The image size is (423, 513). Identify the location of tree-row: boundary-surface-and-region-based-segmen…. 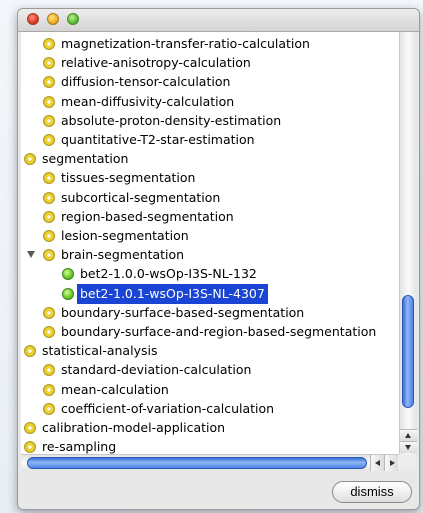
(210, 332).